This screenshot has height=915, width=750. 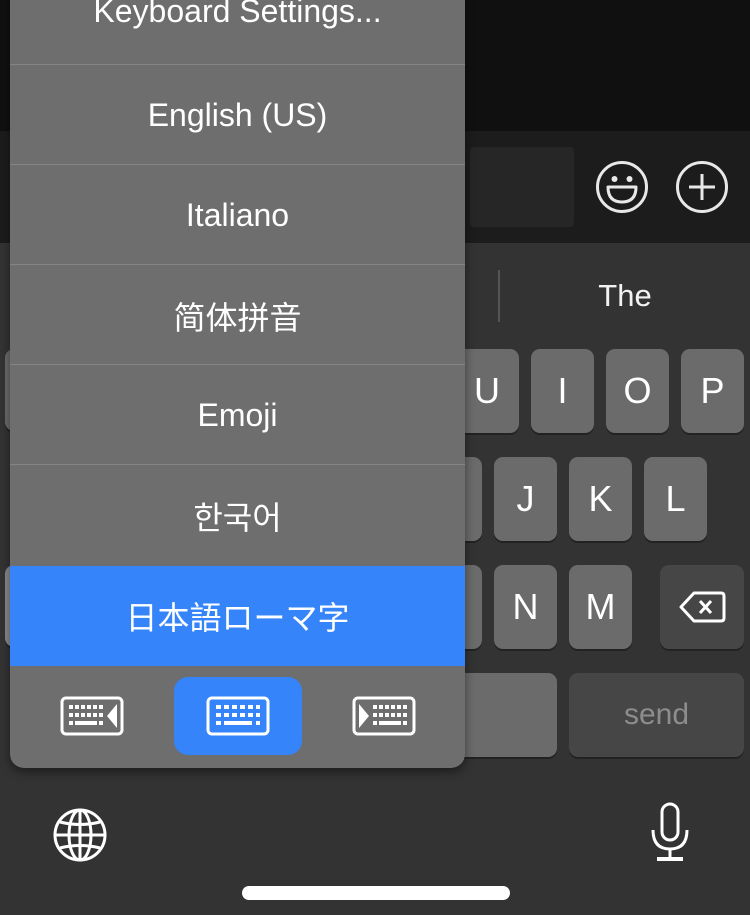 I want to click on keyboard-layout-options, so click(x=237, y=722).